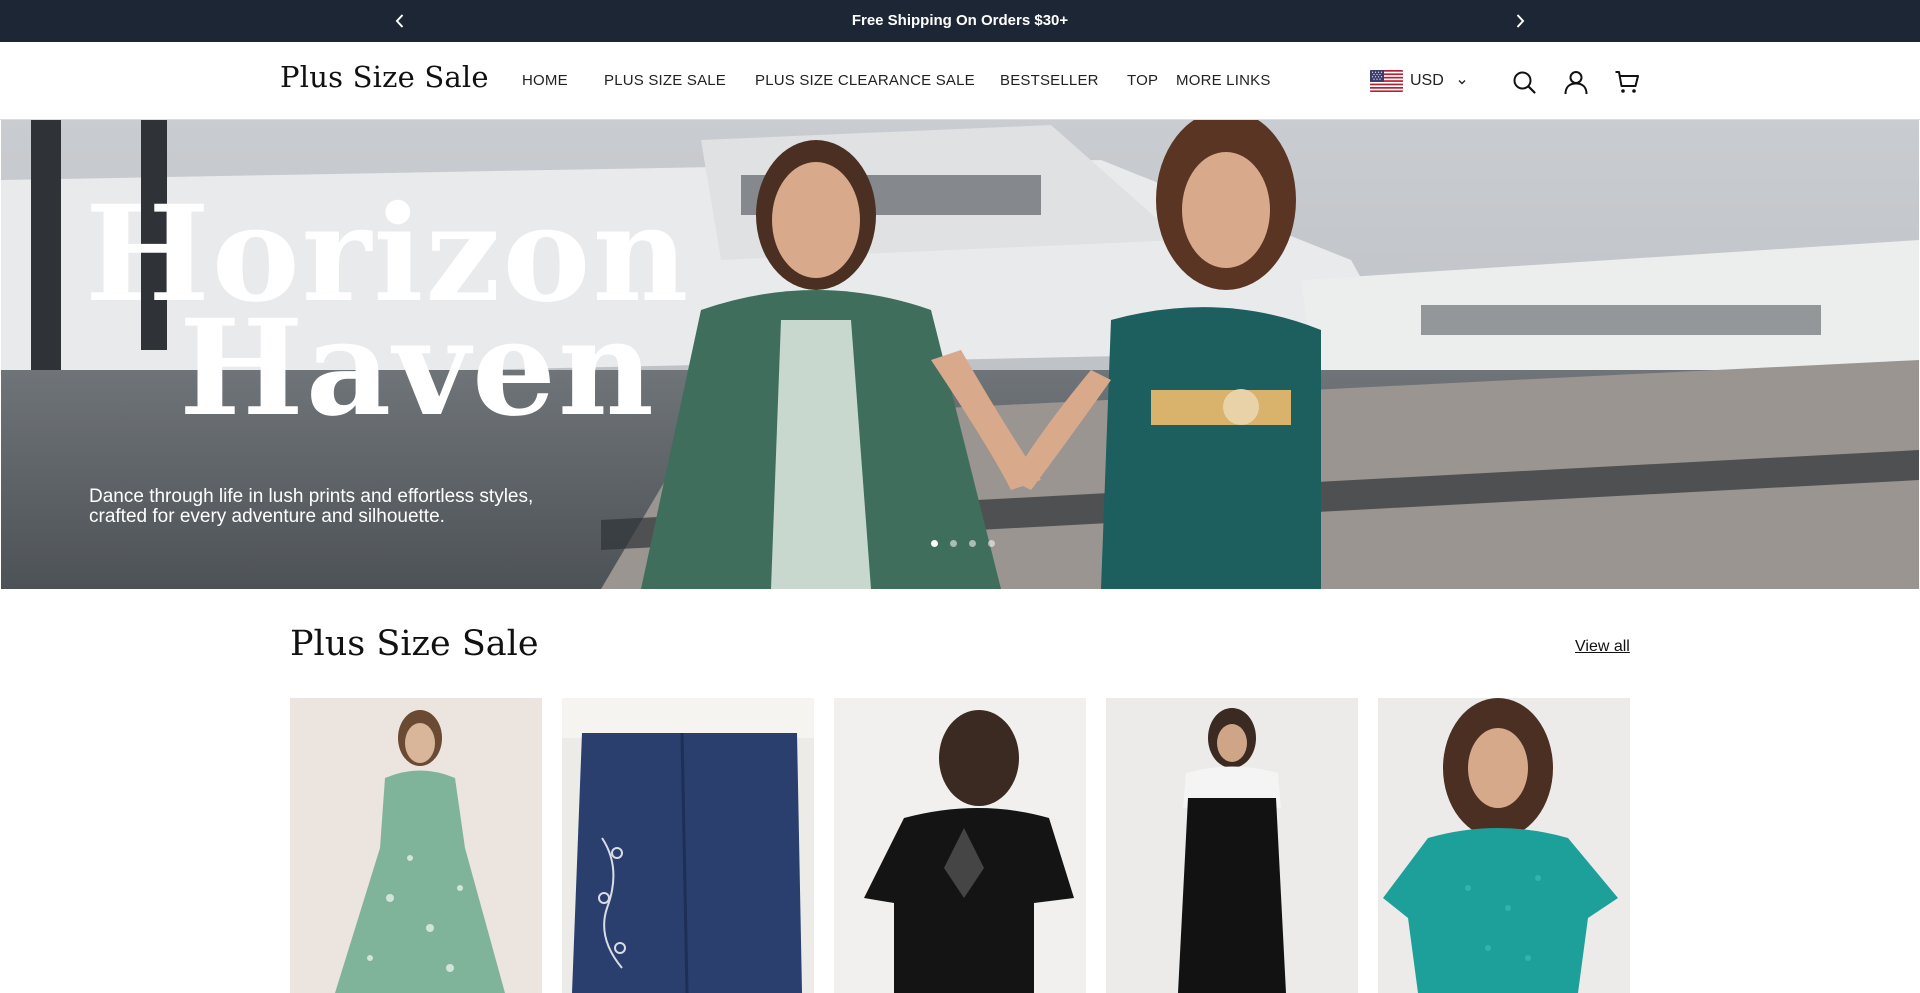 Image resolution: width=1920 pixels, height=993 pixels. I want to click on product-card-green-floral-dress, so click(416, 845).